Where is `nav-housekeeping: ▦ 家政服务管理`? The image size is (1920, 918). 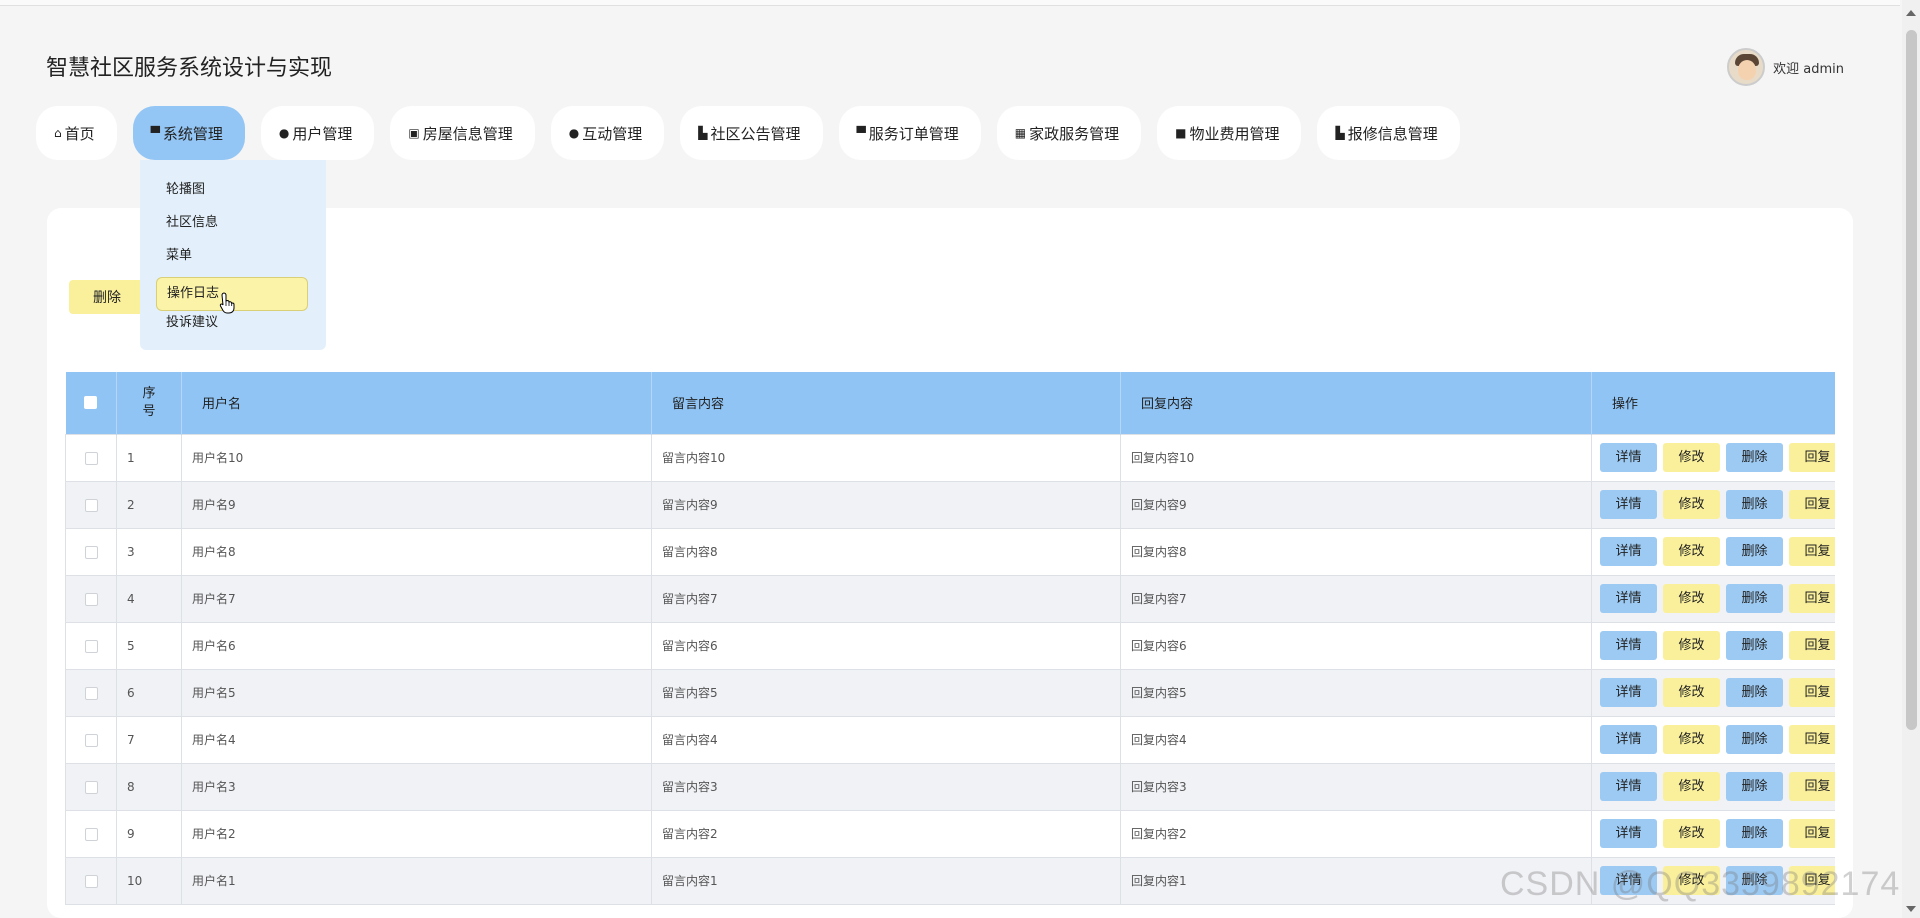 nav-housekeeping: ▦ 家政服务管理 is located at coordinates (1069, 133).